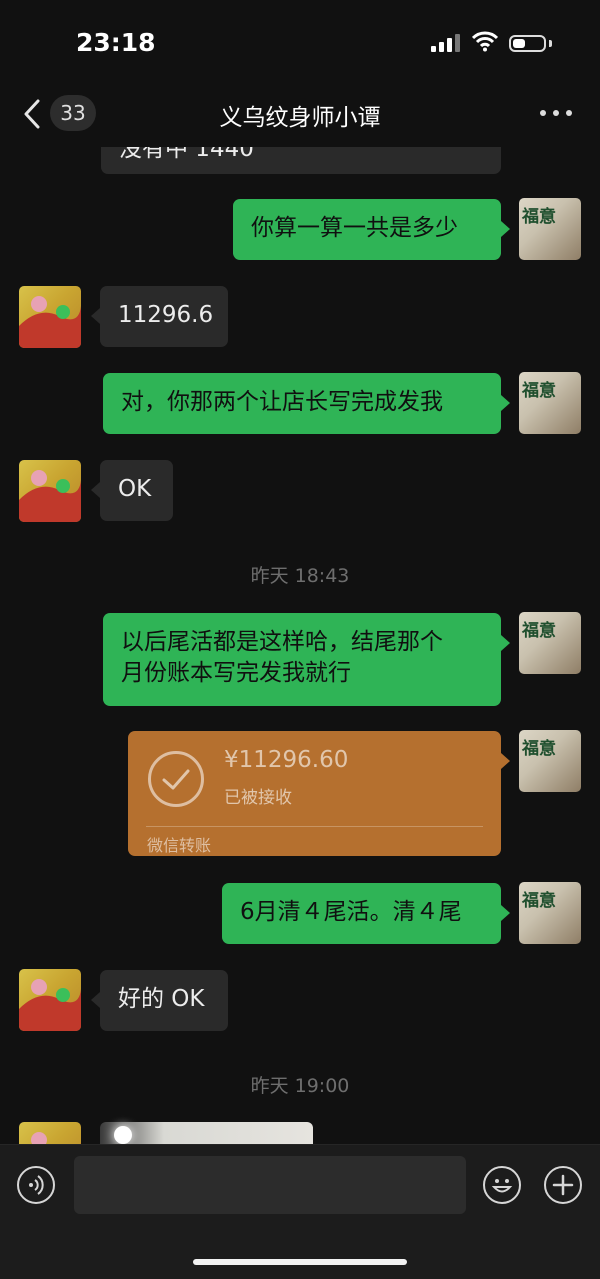 The height and width of the screenshot is (1279, 600). Describe the element at coordinates (206, 1133) in the screenshot. I see `image-message` at that location.